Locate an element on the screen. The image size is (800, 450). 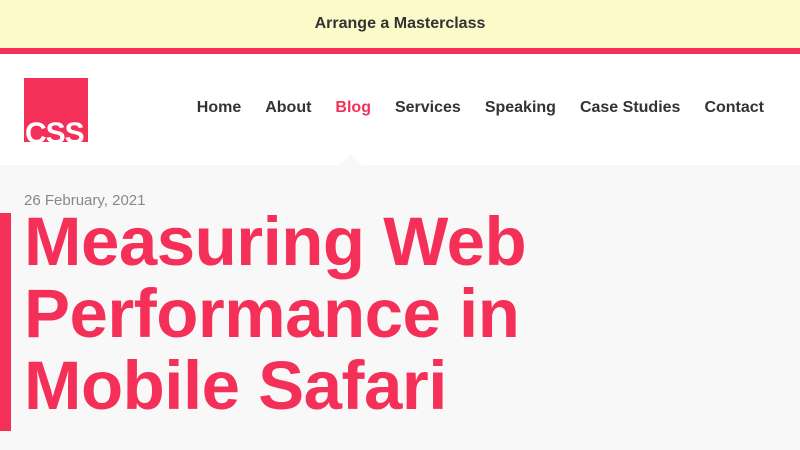
nav-item-speaking: Speaking is located at coordinates (520, 108).